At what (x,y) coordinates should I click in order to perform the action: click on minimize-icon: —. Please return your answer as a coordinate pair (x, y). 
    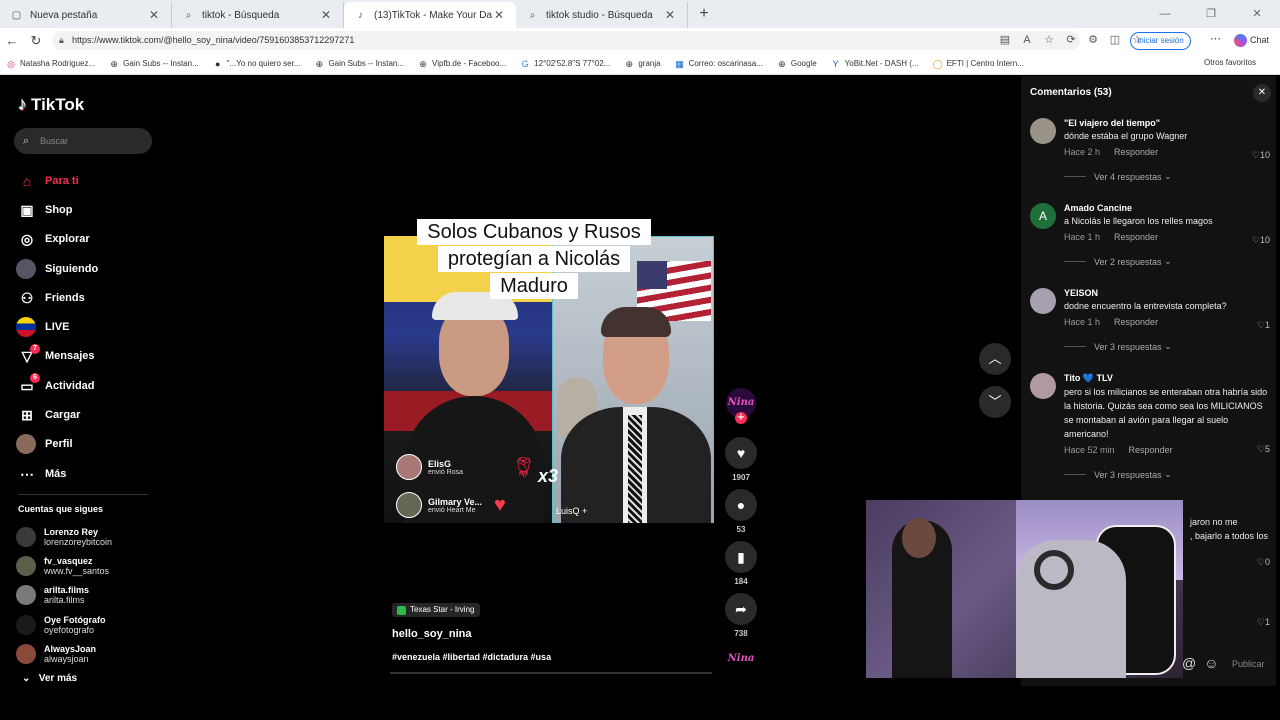
    Looking at the image, I should click on (1165, 14).